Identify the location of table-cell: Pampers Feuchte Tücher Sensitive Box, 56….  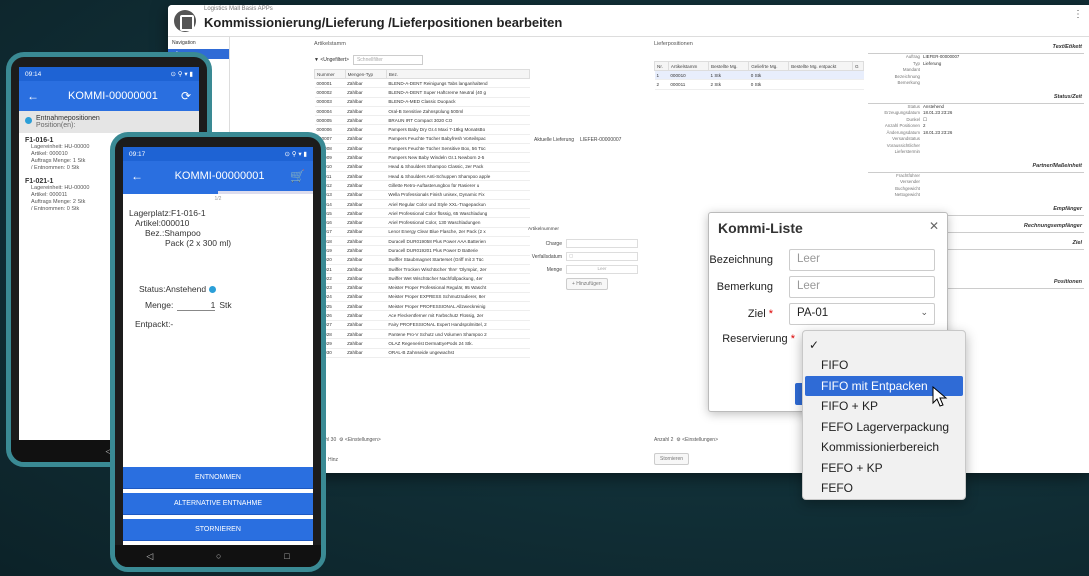
(458, 148).